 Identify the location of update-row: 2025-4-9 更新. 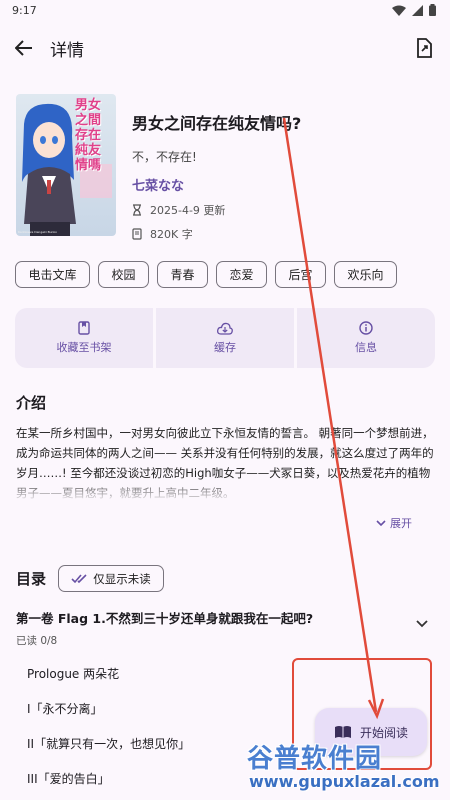
(216, 210).